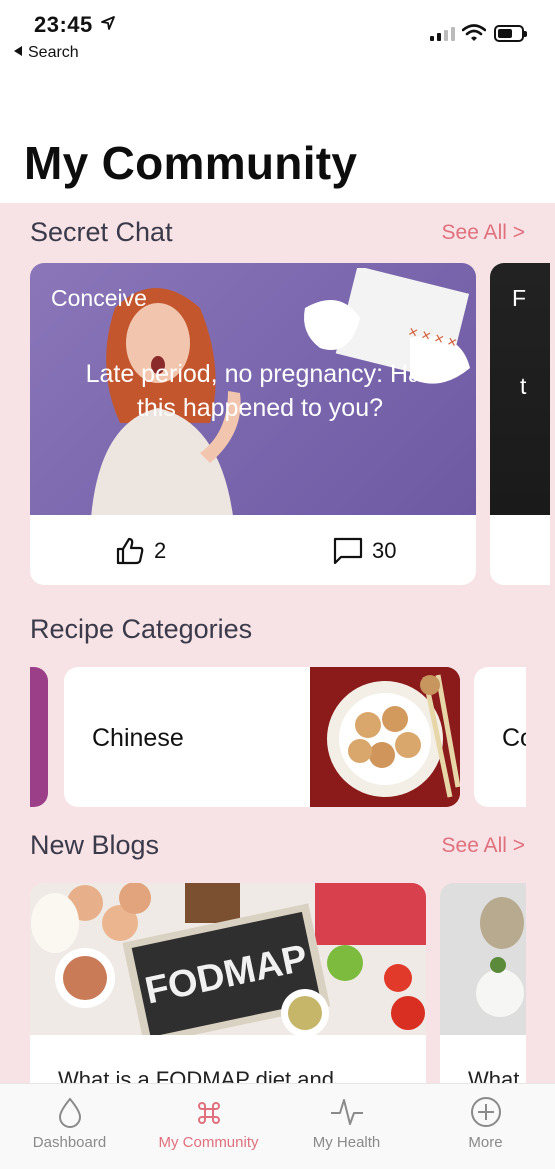 This screenshot has width=555, height=1169. I want to click on recipe-card-prev, so click(39, 737).